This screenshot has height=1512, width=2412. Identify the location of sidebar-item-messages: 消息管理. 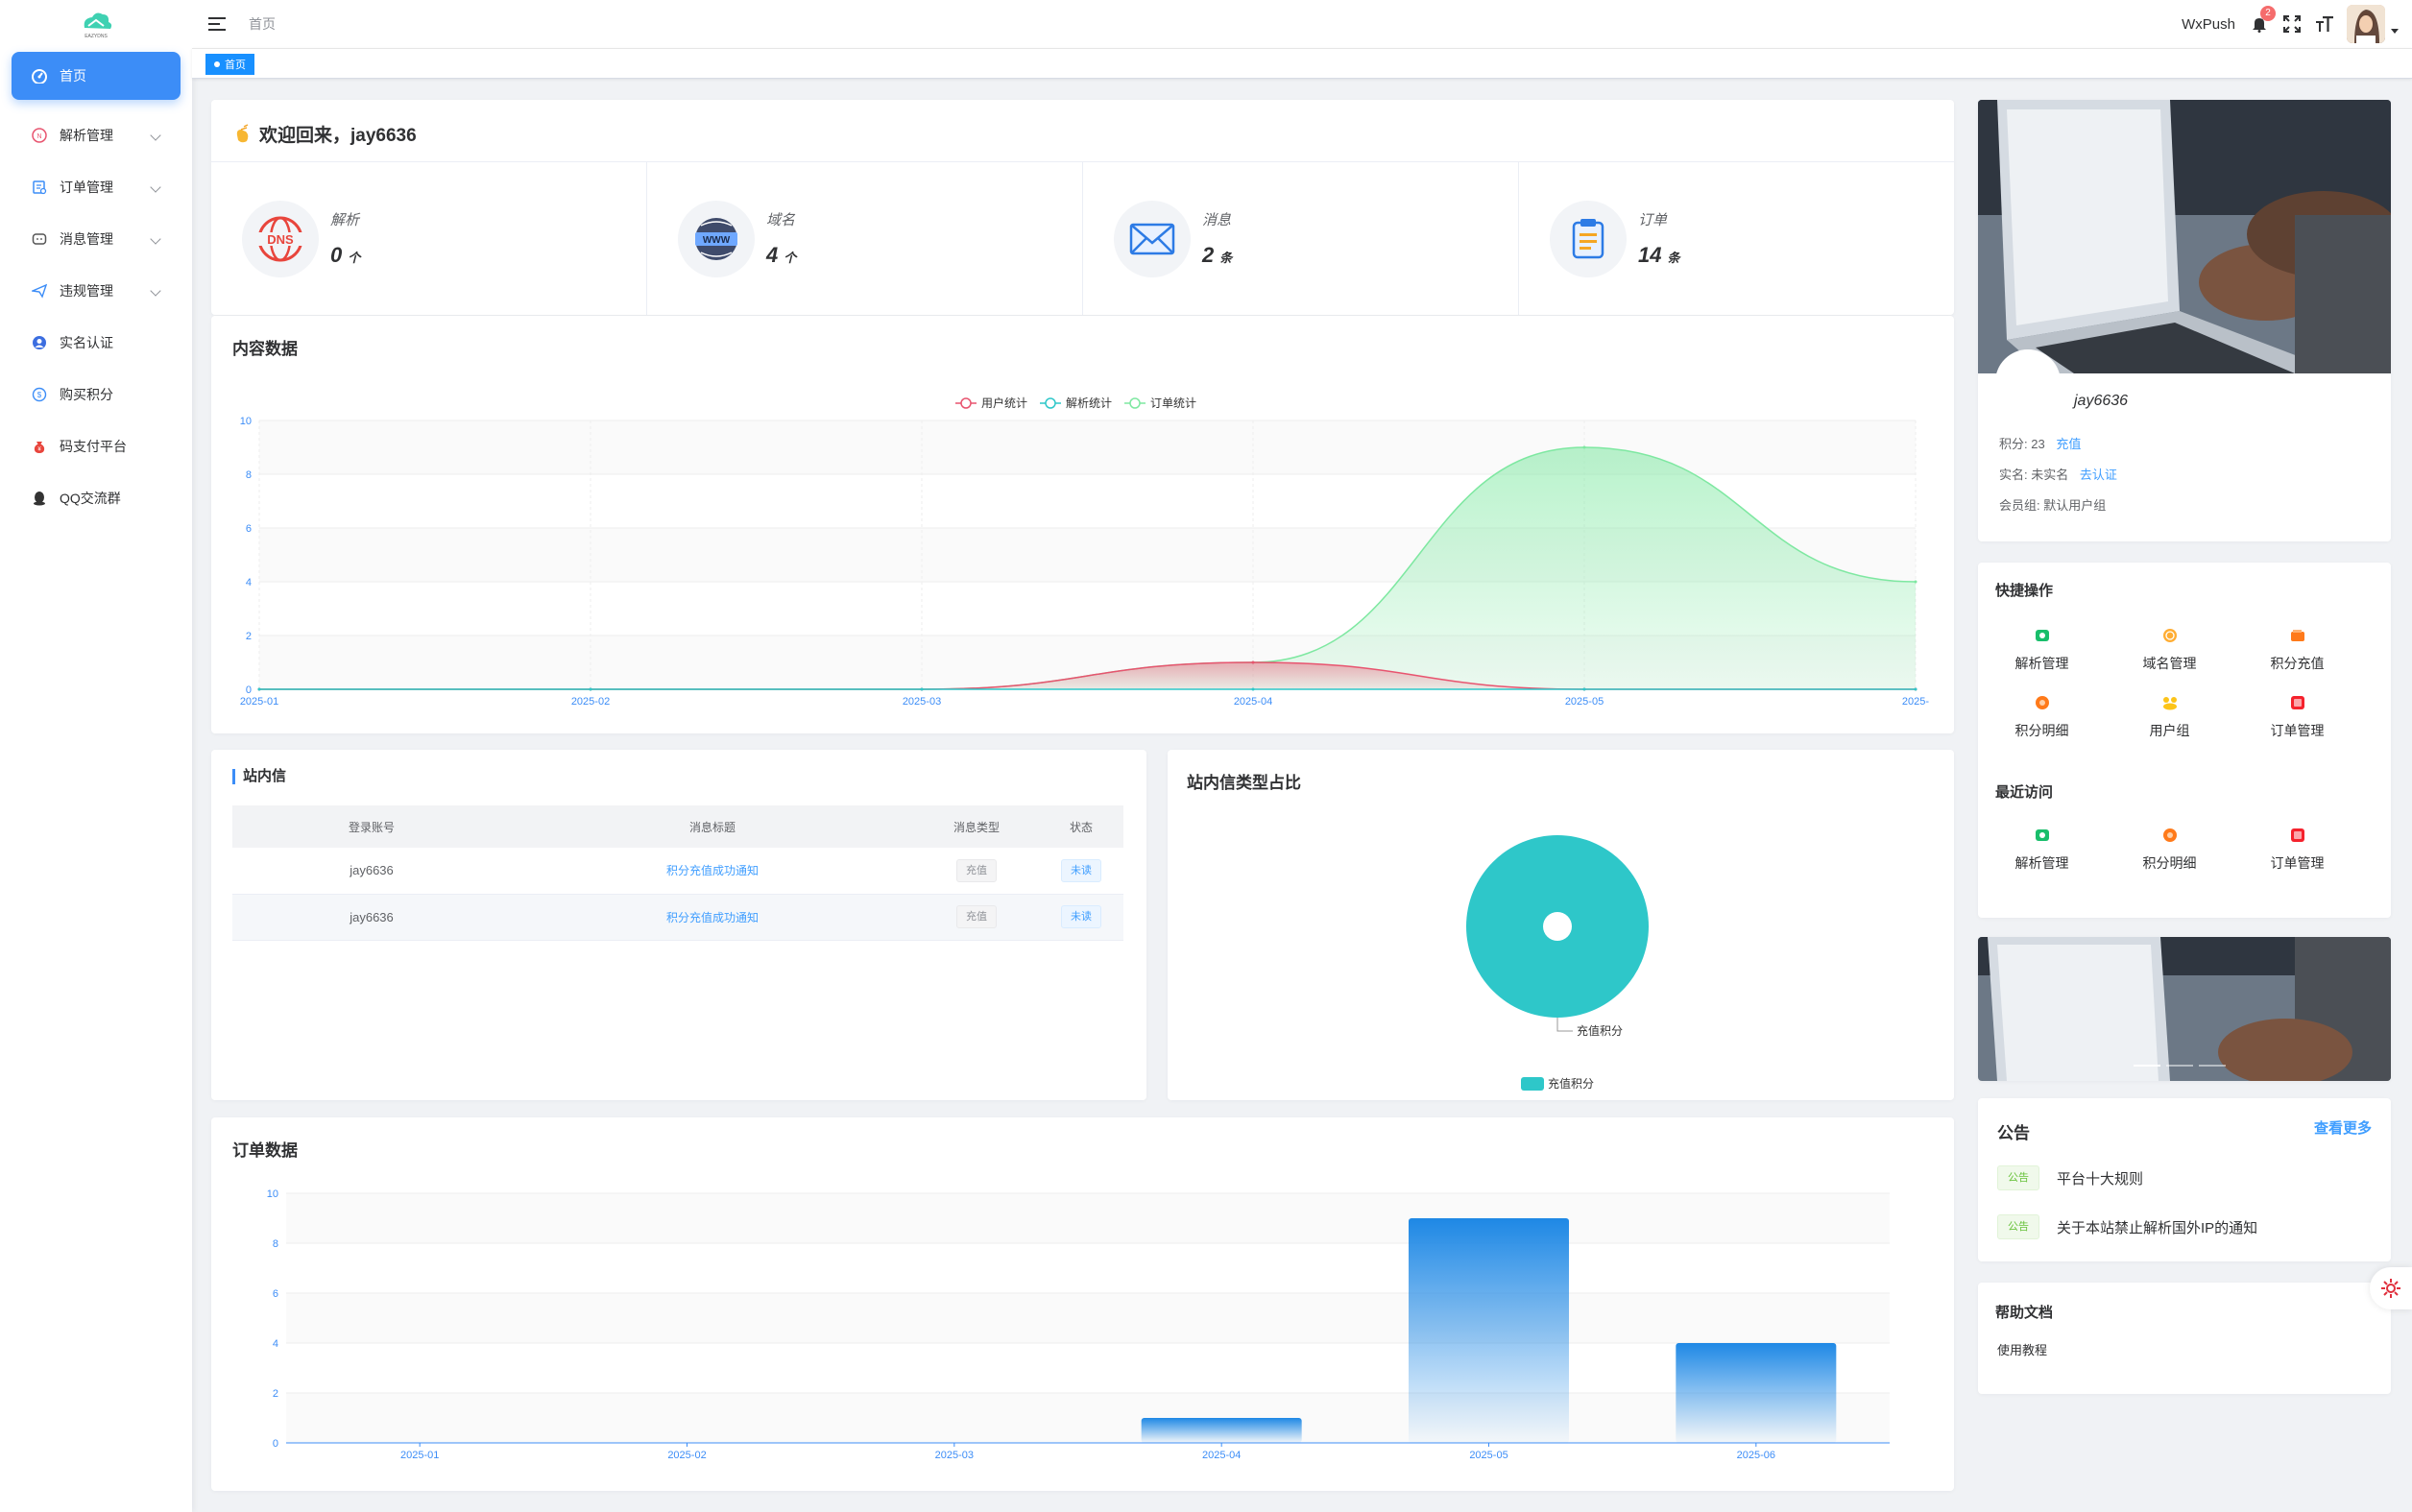
(96, 239).